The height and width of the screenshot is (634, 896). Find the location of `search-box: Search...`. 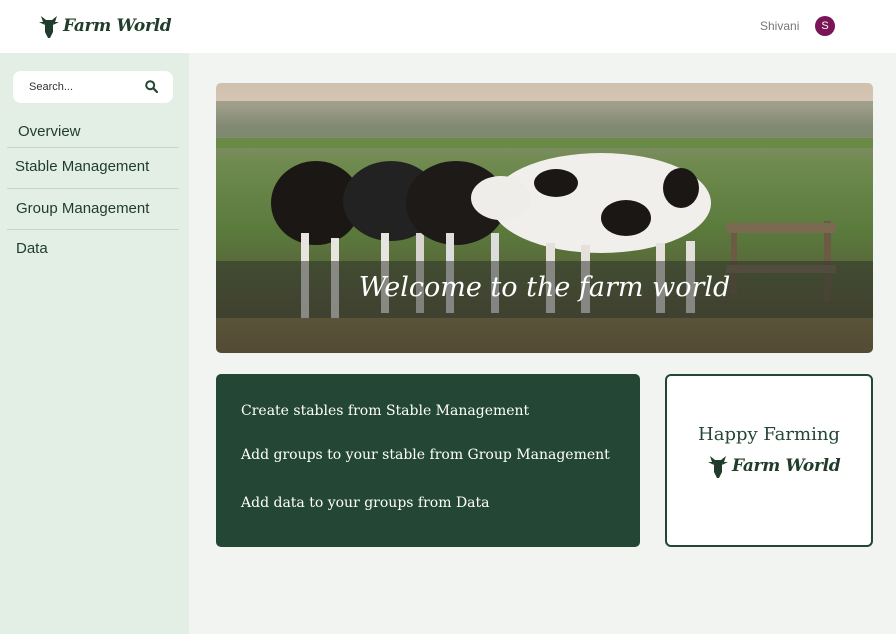

search-box: Search... is located at coordinates (93, 87).